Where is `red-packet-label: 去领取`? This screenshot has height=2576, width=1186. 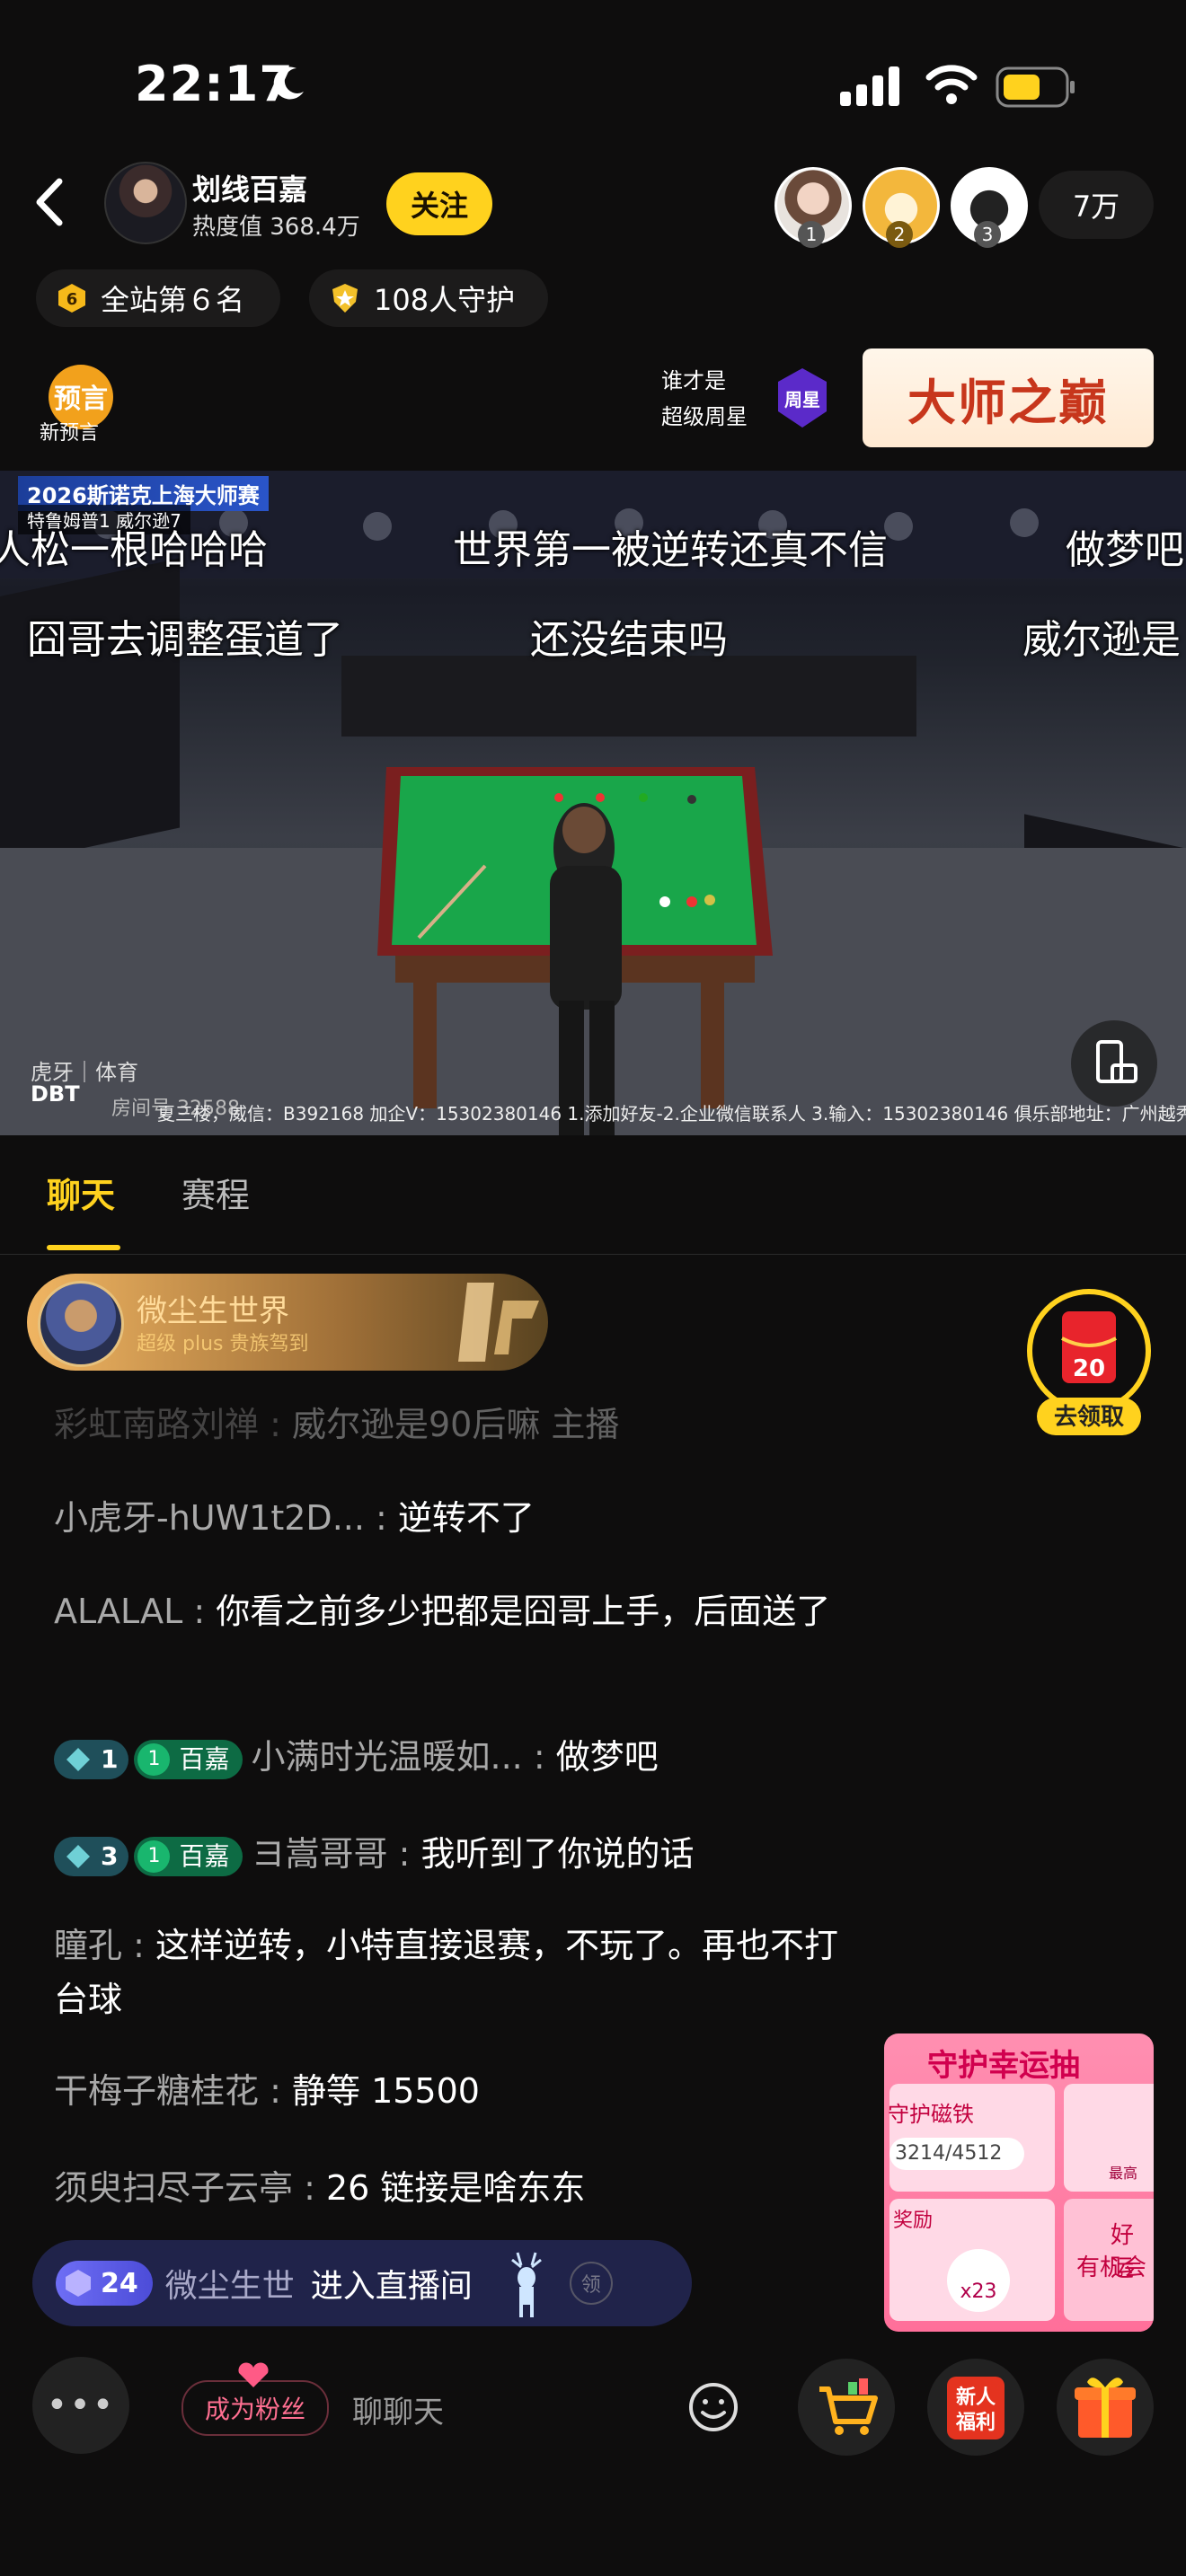 red-packet-label: 去领取 is located at coordinates (1089, 1417).